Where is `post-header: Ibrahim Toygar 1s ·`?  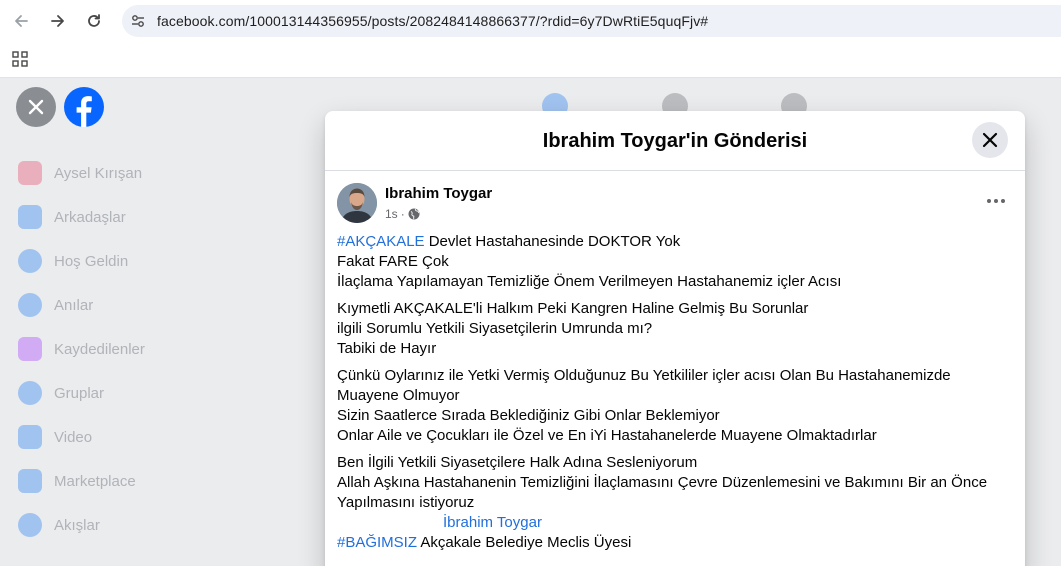
post-header: Ibrahim Toygar 1s · is located at coordinates (675, 199).